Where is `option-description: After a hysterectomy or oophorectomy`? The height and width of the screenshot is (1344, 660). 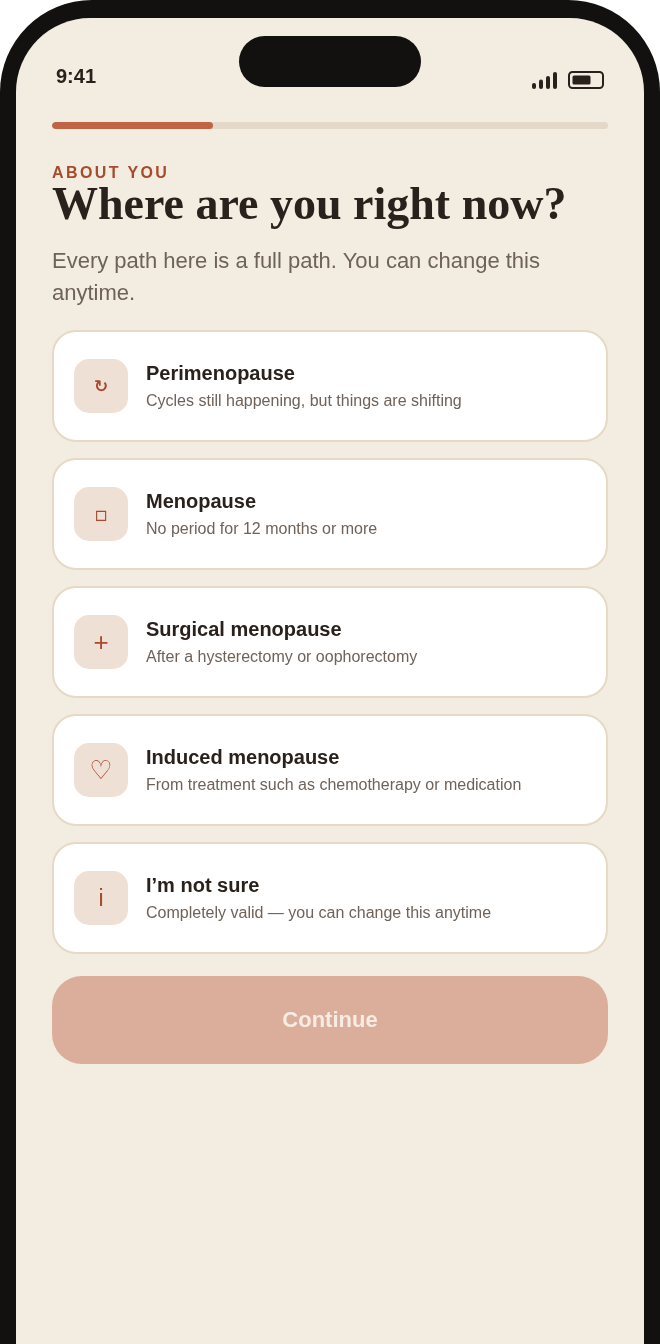 option-description: After a hysterectomy or oophorectomy is located at coordinates (282, 657).